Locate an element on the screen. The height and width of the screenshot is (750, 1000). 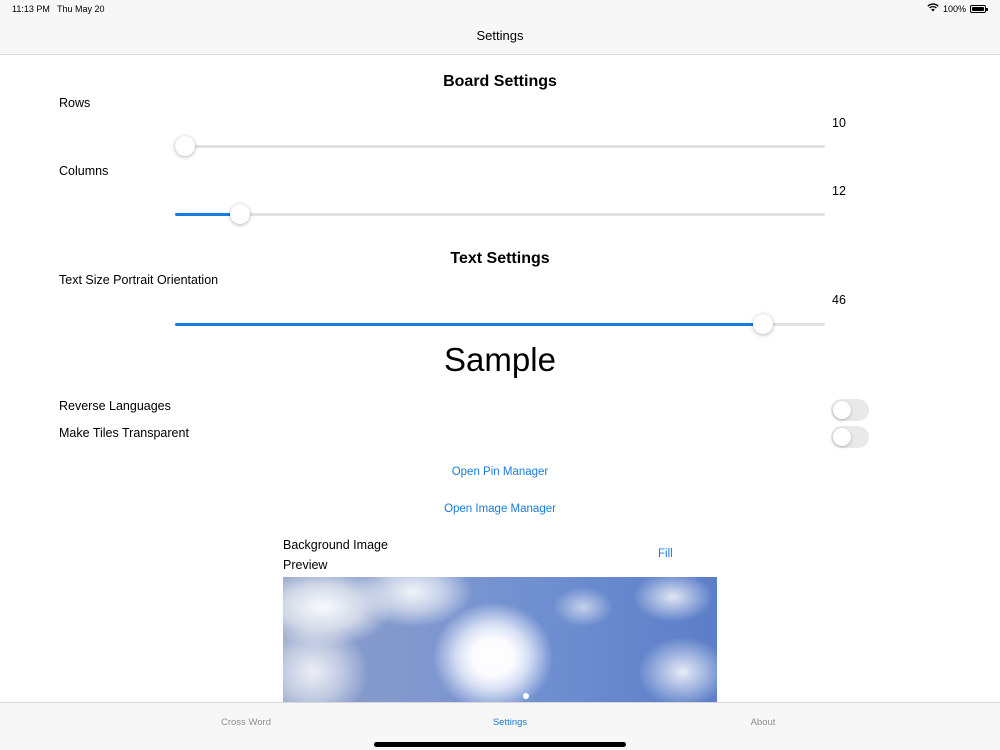
text-size-slider is located at coordinates (500, 324).